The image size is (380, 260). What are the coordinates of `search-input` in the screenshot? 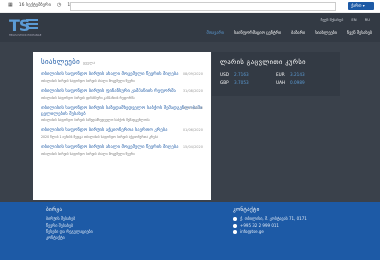 It's located at (203, 6).